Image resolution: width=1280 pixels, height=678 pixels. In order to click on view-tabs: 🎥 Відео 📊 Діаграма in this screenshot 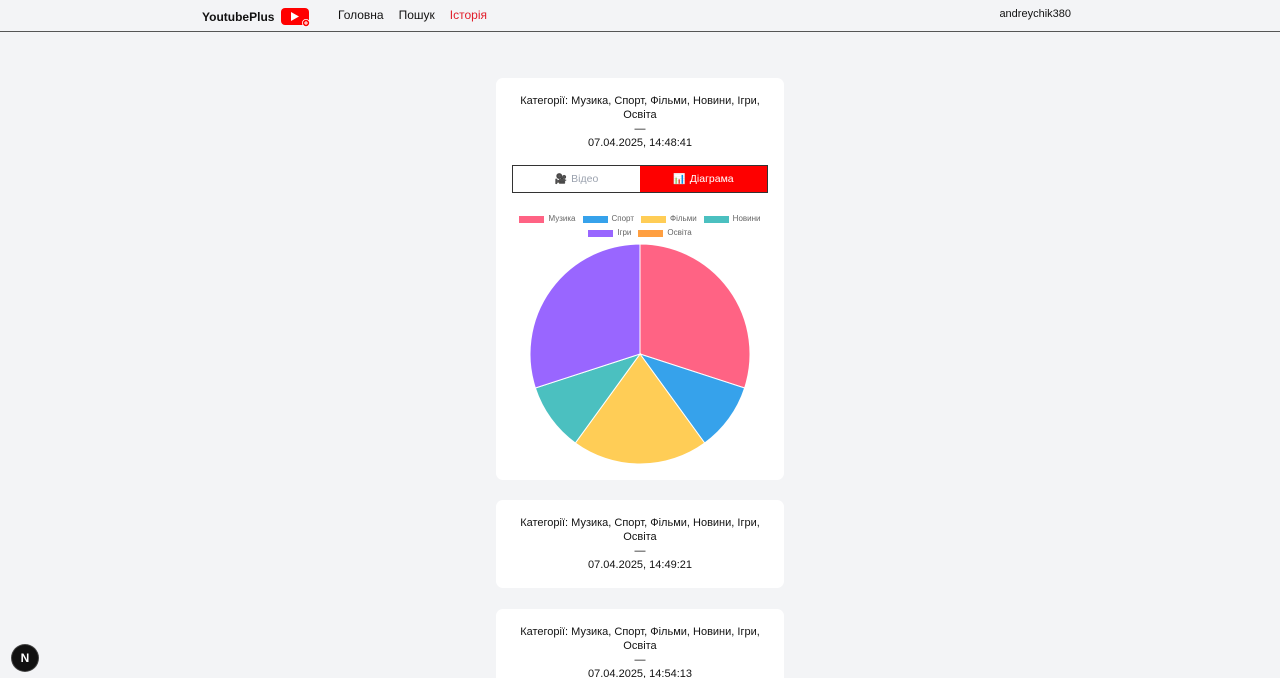, I will do `click(640, 179)`.